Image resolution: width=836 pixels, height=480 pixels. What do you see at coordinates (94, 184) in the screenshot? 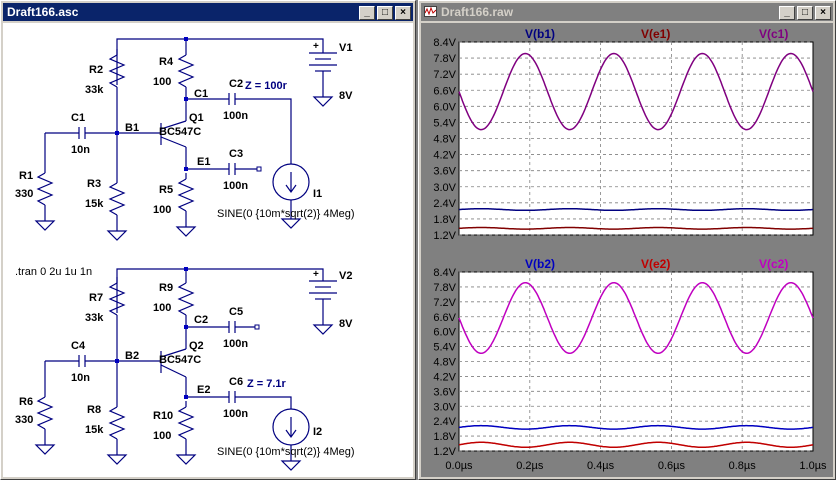
I see `label-r3: R3` at bounding box center [94, 184].